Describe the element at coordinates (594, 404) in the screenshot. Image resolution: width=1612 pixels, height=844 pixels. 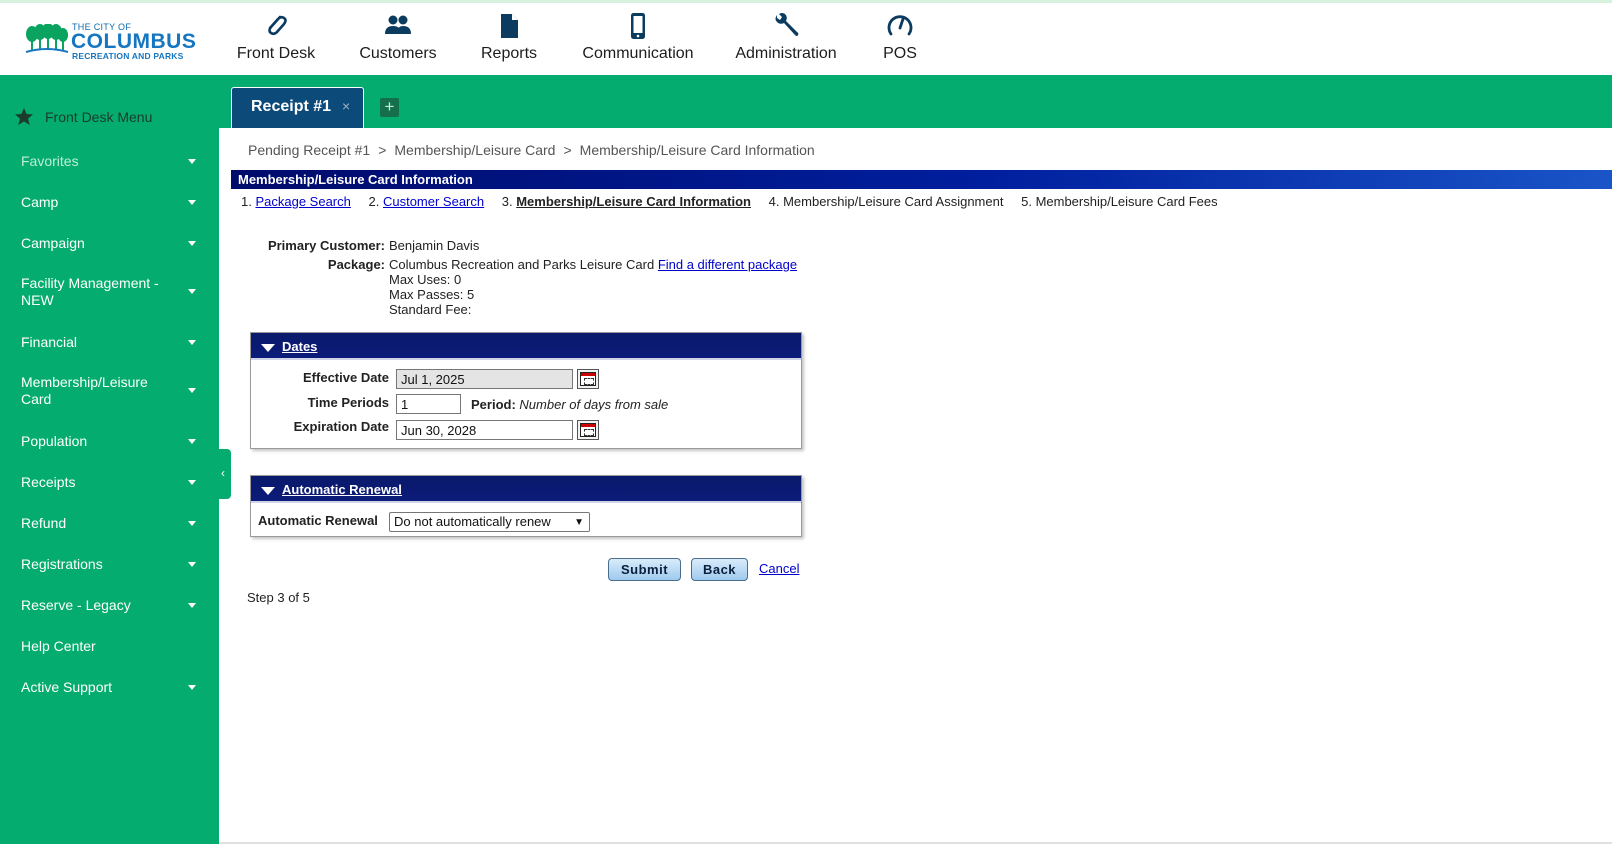
I see `period-value: Number of days from sale` at that location.